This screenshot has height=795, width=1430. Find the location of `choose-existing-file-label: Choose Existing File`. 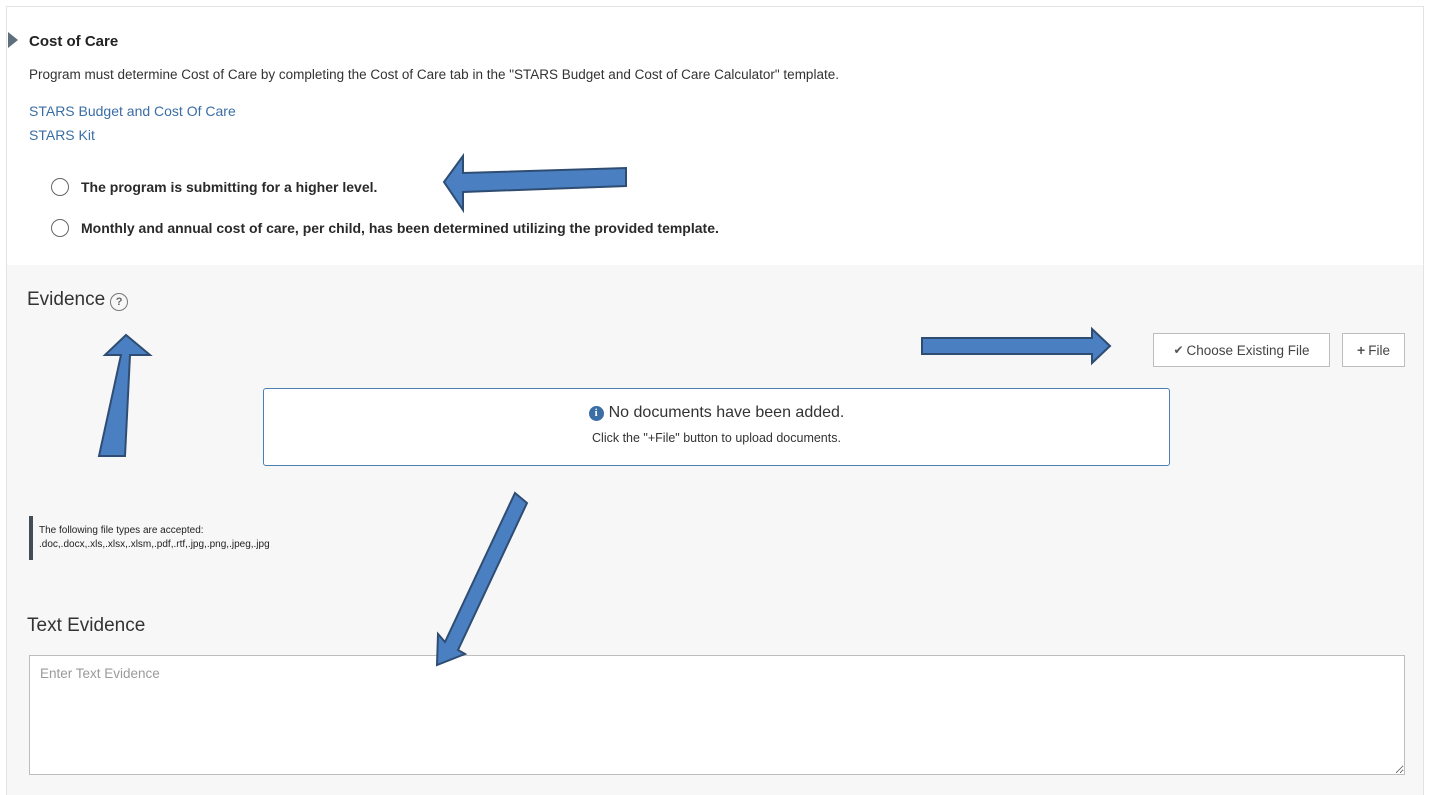

choose-existing-file-label: Choose Existing File is located at coordinates (1248, 350).